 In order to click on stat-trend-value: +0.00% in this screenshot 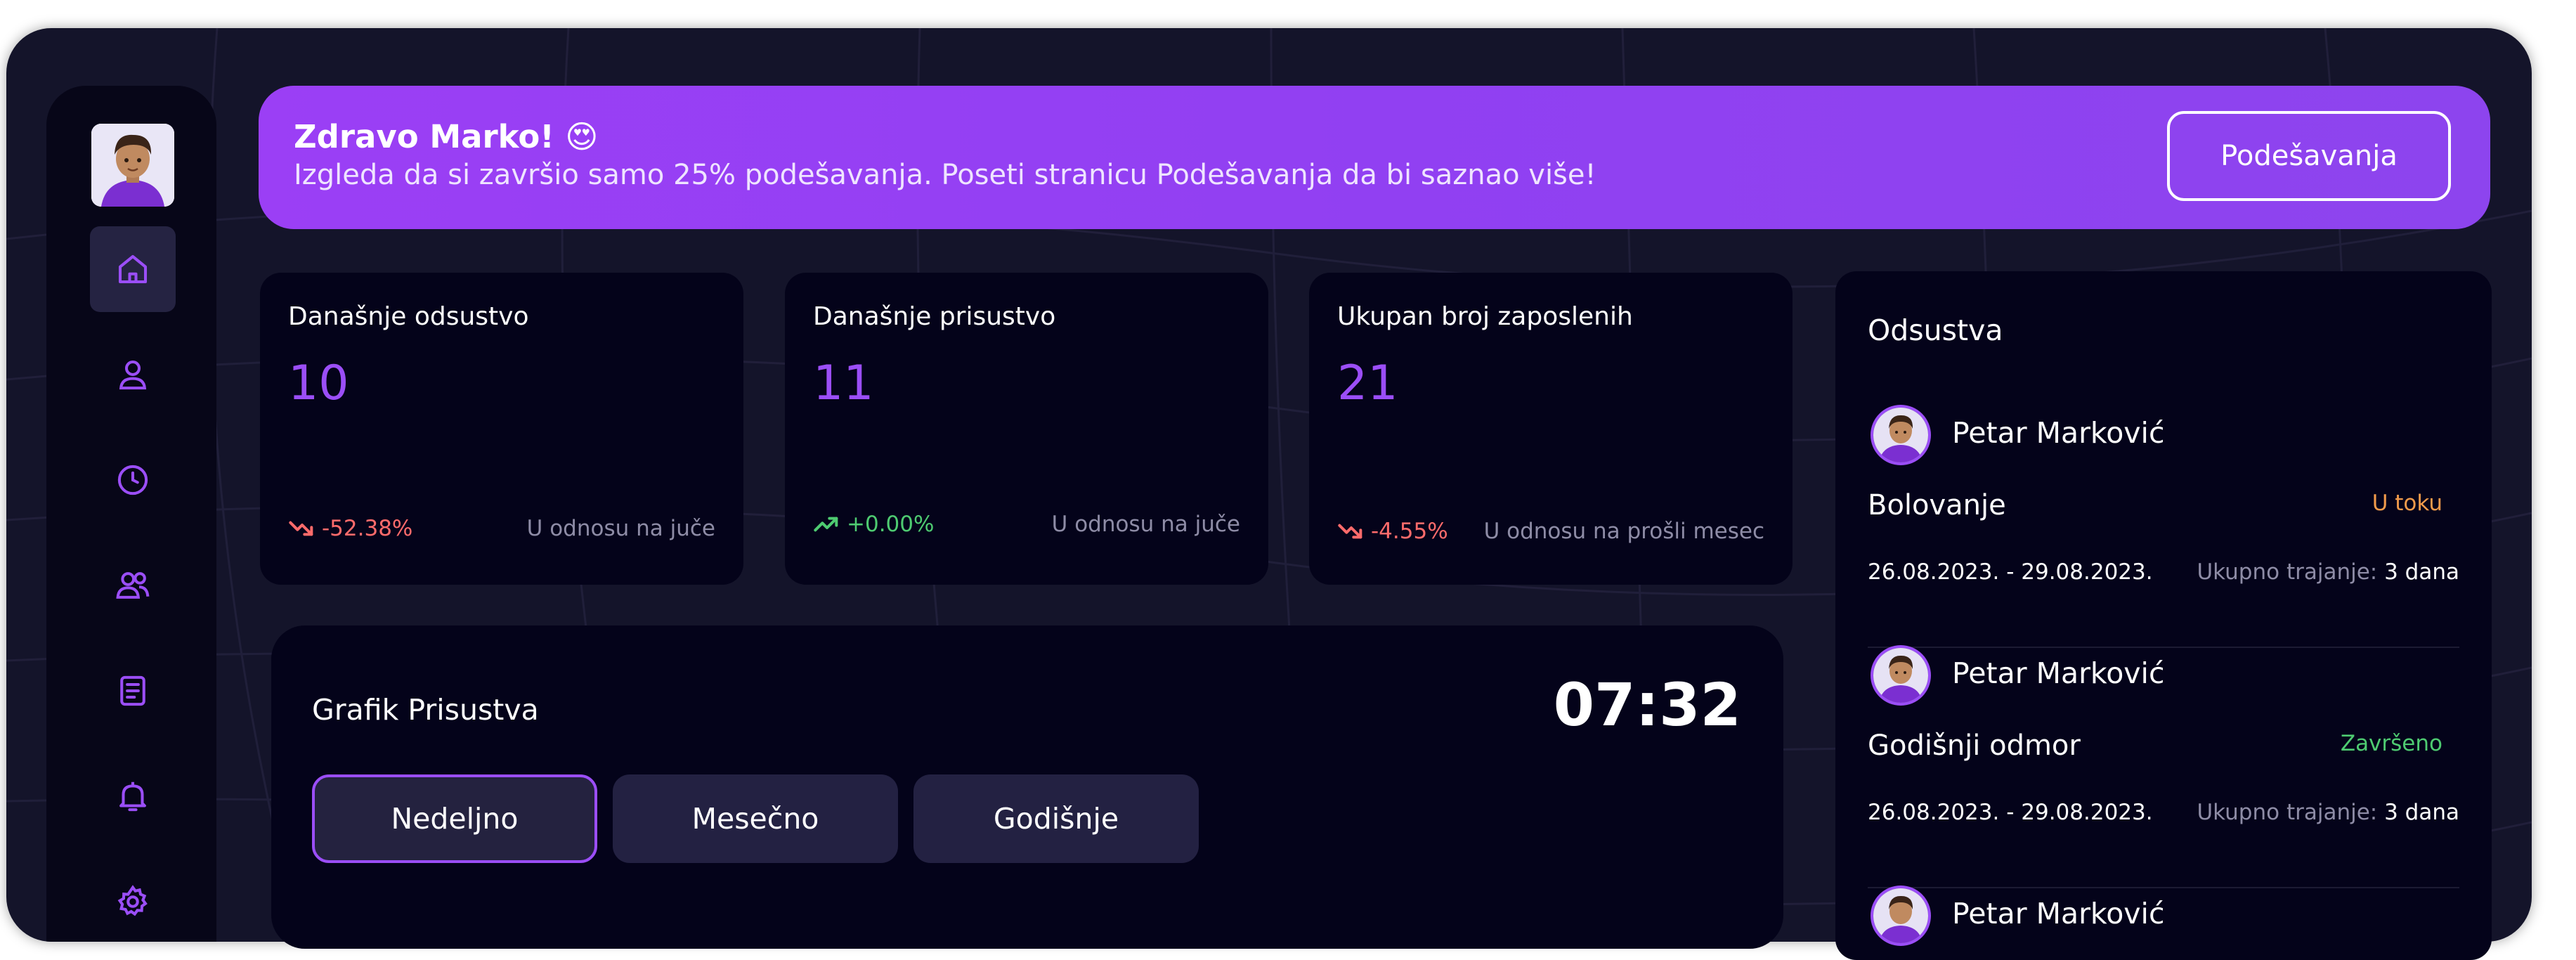, I will do `click(891, 524)`.